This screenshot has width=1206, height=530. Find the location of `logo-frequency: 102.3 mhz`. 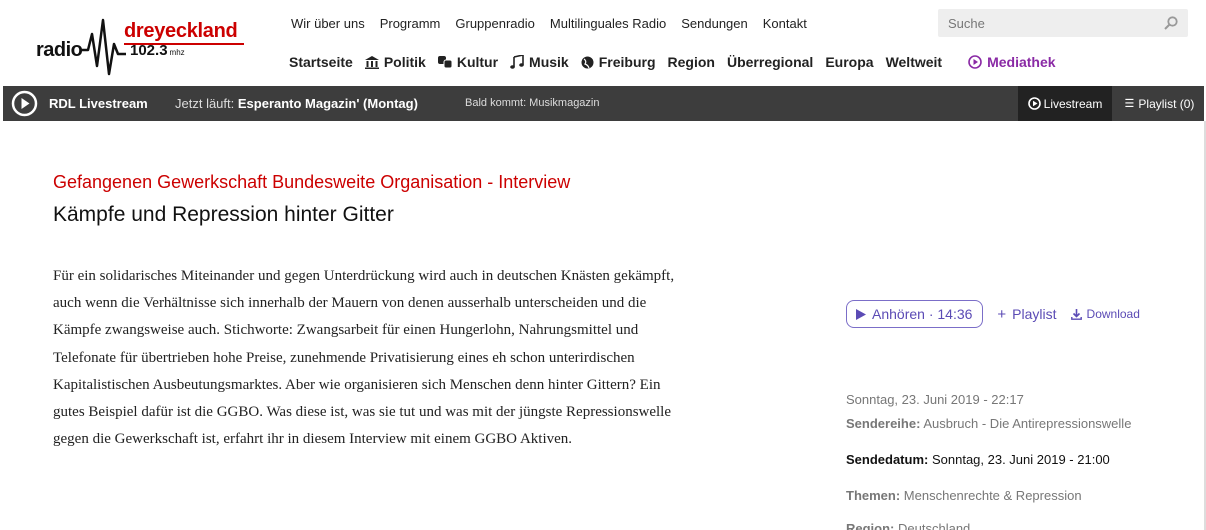

logo-frequency: 102.3 mhz is located at coordinates (157, 50).